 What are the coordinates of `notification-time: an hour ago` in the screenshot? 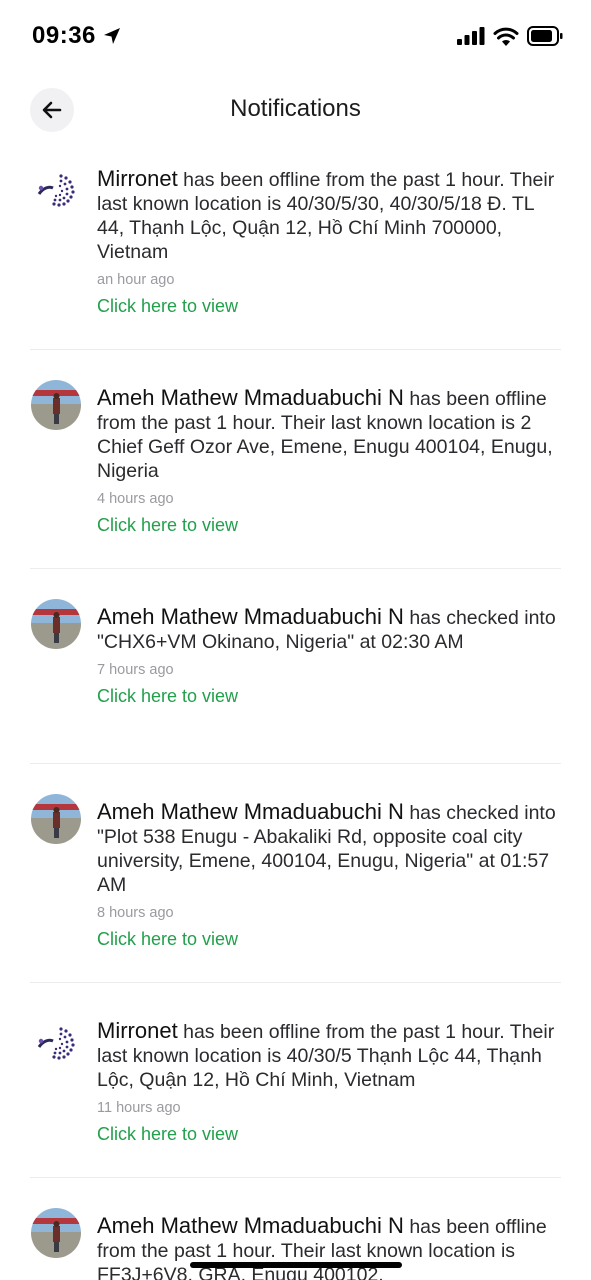 It's located at (136, 280).